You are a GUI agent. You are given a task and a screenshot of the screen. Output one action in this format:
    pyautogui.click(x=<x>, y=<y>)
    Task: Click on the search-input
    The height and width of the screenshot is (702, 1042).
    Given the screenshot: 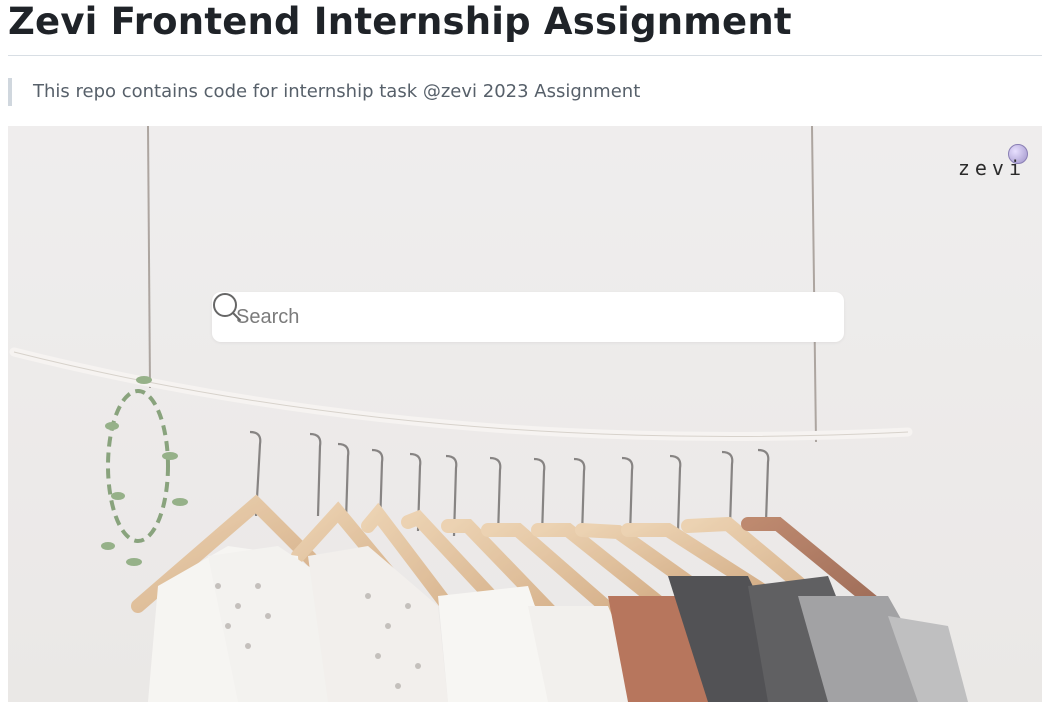 What is the action you would take?
    pyautogui.click(x=492, y=317)
    